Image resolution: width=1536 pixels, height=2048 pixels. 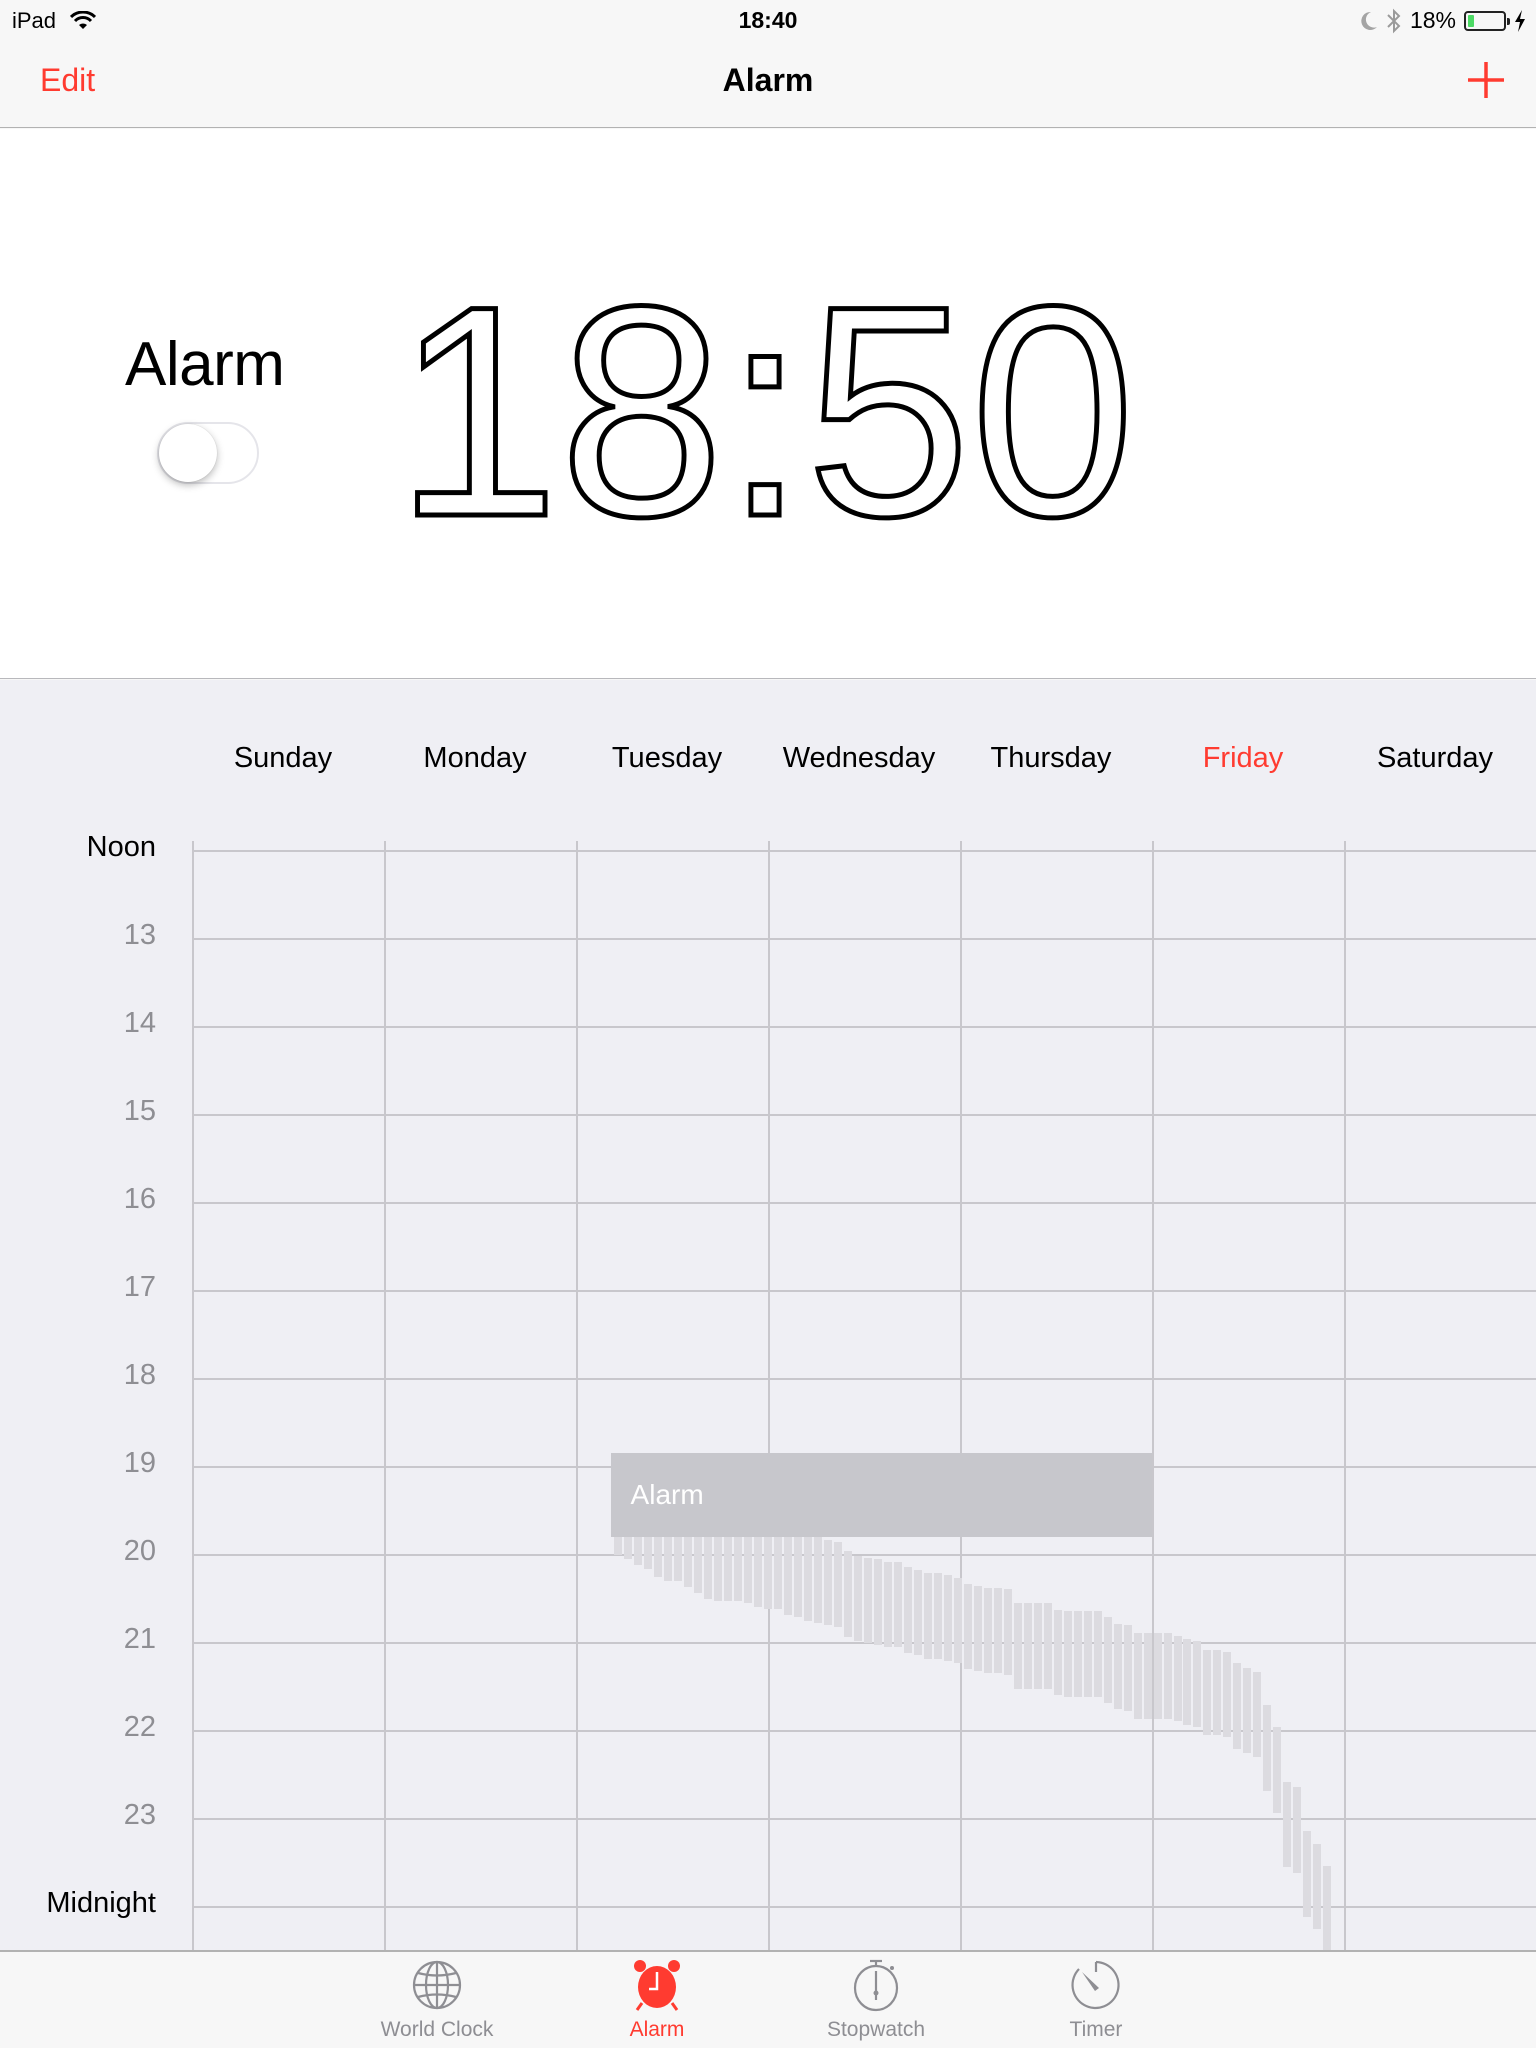 I want to click on hour-label: 20, so click(x=139, y=1551).